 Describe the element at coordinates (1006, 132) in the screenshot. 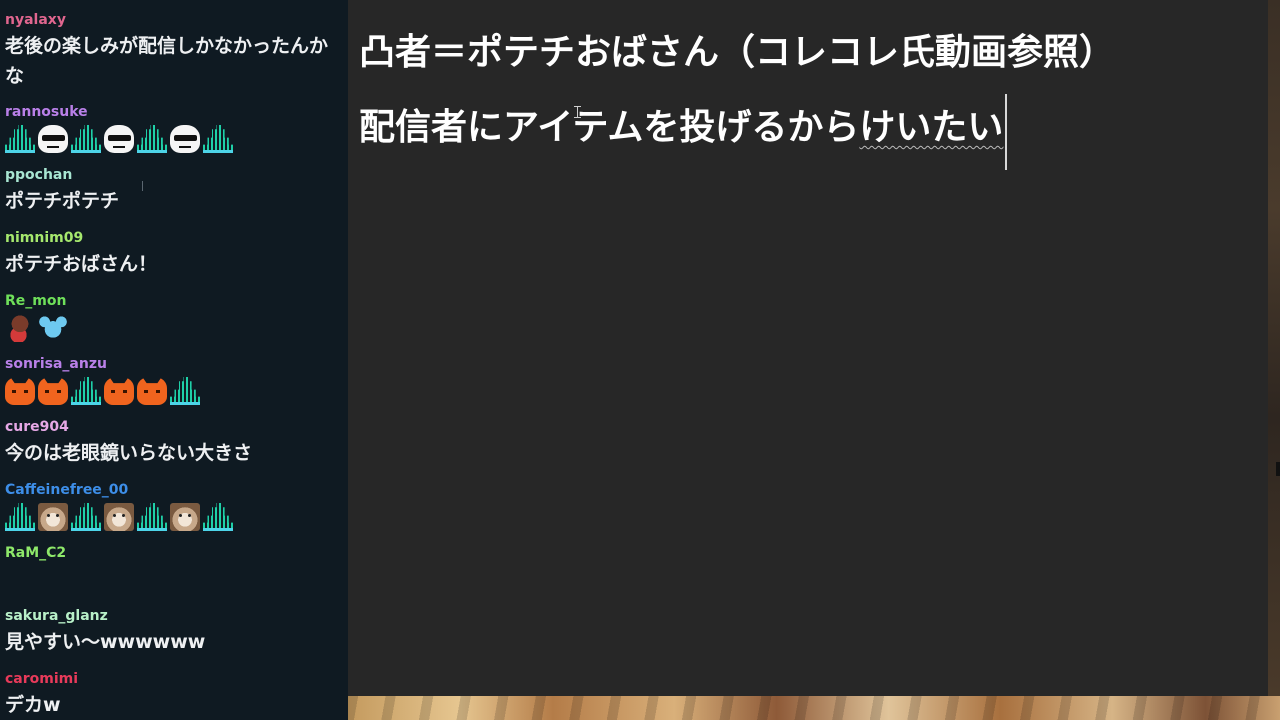

I see `text-caret` at that location.